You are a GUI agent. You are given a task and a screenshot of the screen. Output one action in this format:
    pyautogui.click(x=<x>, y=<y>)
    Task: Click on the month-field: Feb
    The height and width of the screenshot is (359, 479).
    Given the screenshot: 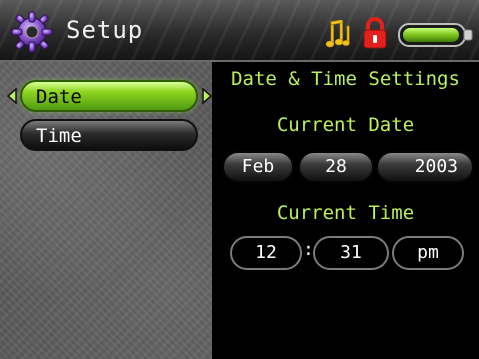 What is the action you would take?
    pyautogui.click(x=258, y=167)
    